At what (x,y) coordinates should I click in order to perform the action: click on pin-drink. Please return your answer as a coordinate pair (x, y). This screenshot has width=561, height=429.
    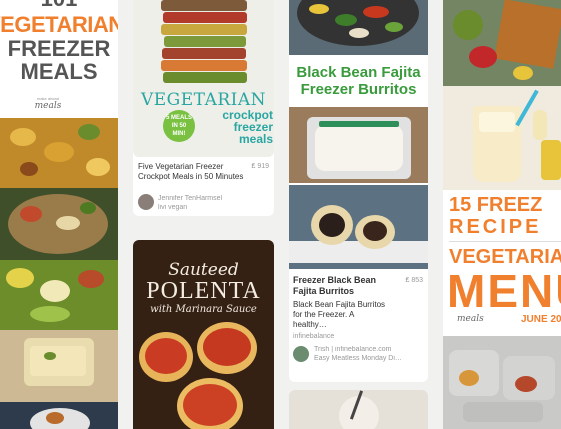
    Looking at the image, I should click on (358, 409).